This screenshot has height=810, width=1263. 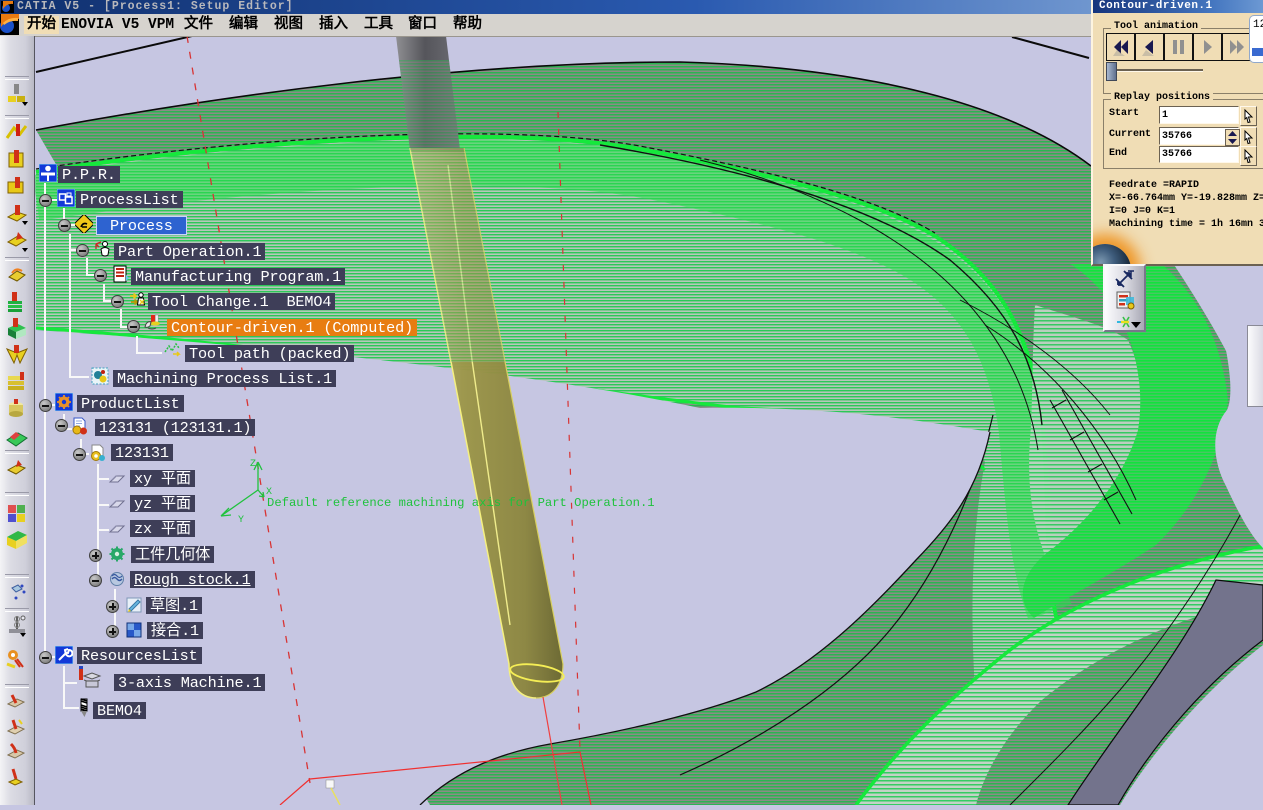 I want to click on svg-text: Z, so click(x=253, y=464).